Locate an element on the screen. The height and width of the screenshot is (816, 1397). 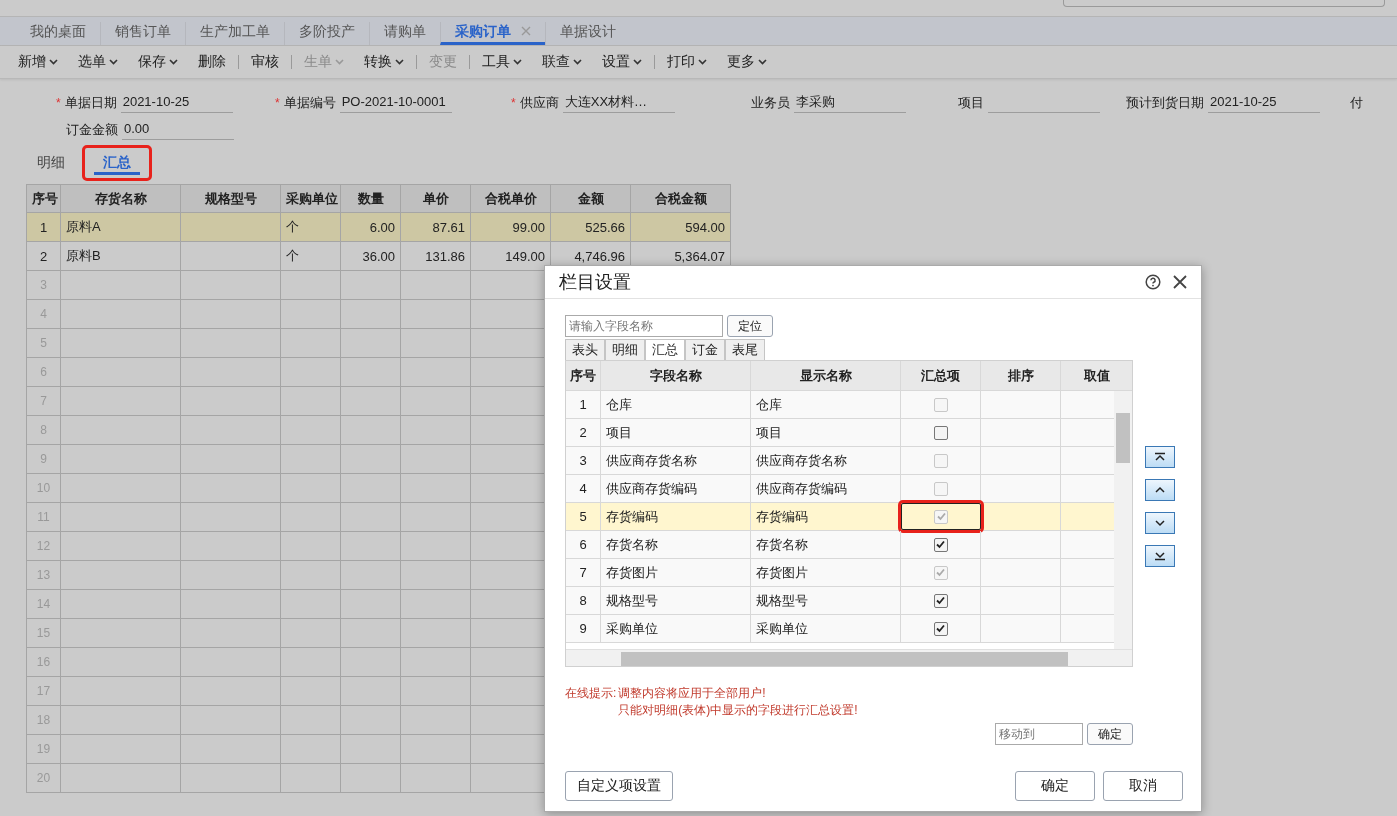
toolbar-button: 选单 is located at coordinates (98, 62).